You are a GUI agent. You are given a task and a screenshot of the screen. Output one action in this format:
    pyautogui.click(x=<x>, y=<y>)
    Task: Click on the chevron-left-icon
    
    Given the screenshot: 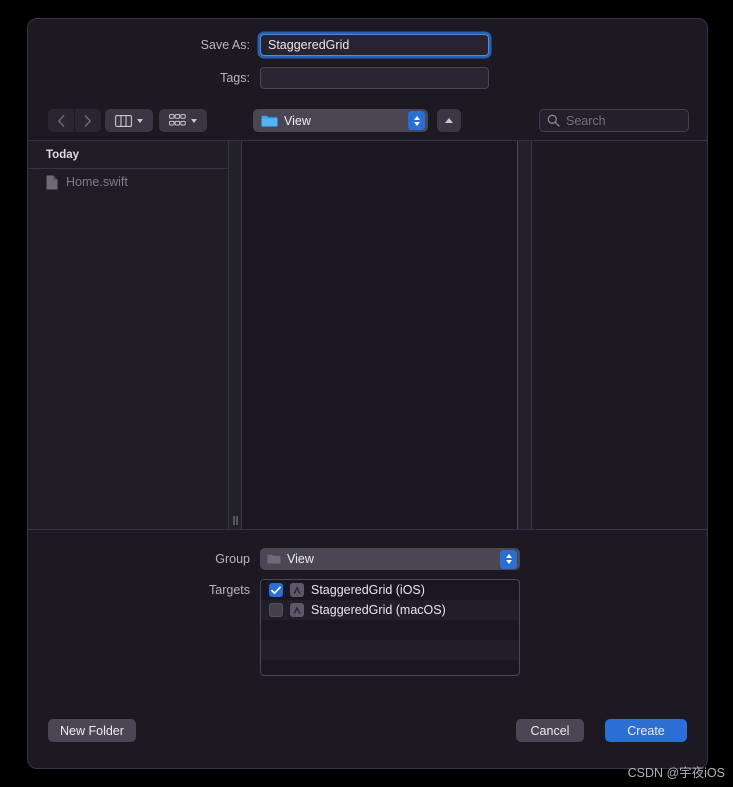 What is the action you would take?
    pyautogui.click(x=61, y=120)
    